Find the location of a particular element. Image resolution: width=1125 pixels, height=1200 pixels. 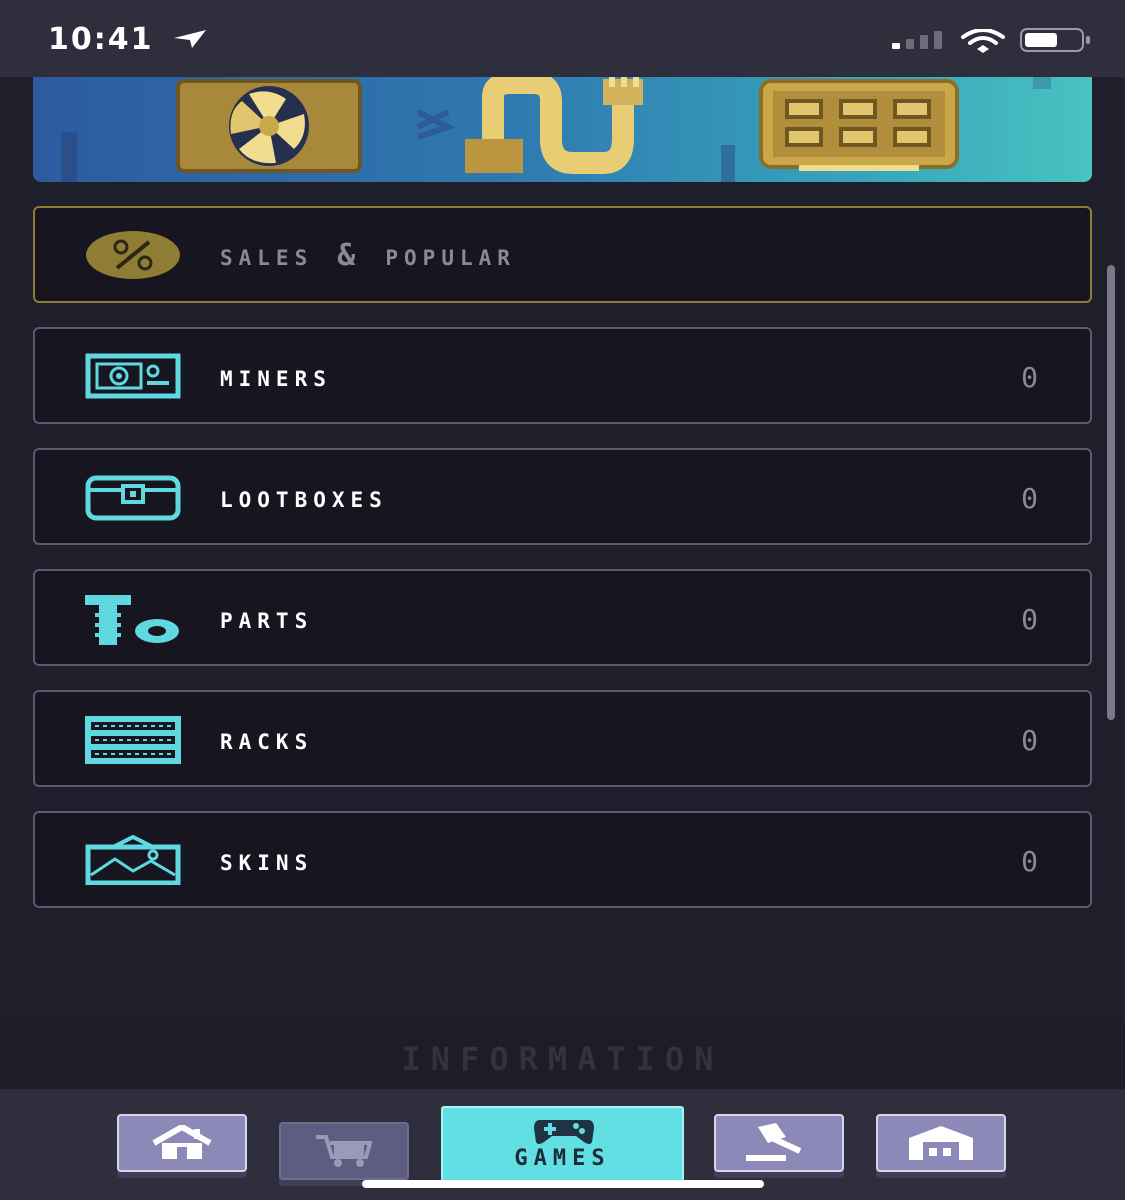

percent-badge-icon is located at coordinates (133, 255).